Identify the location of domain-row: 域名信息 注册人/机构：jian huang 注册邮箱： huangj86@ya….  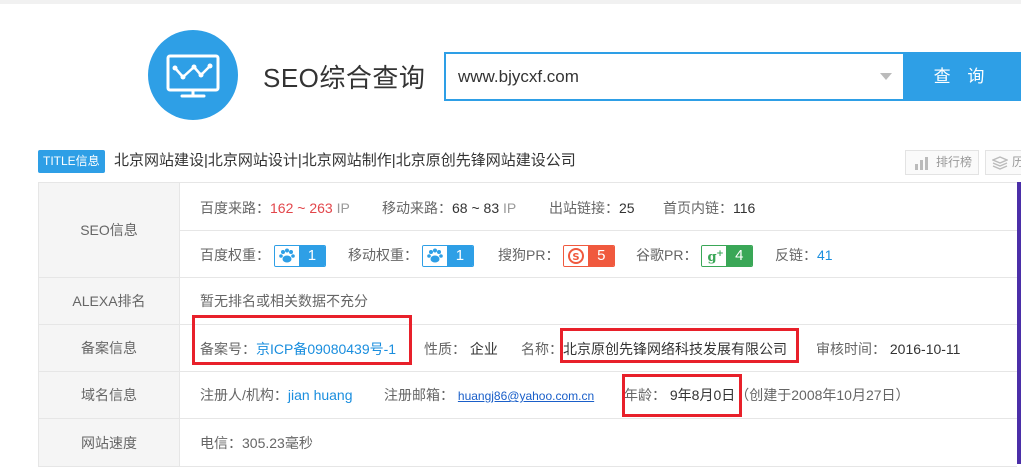
(527, 395).